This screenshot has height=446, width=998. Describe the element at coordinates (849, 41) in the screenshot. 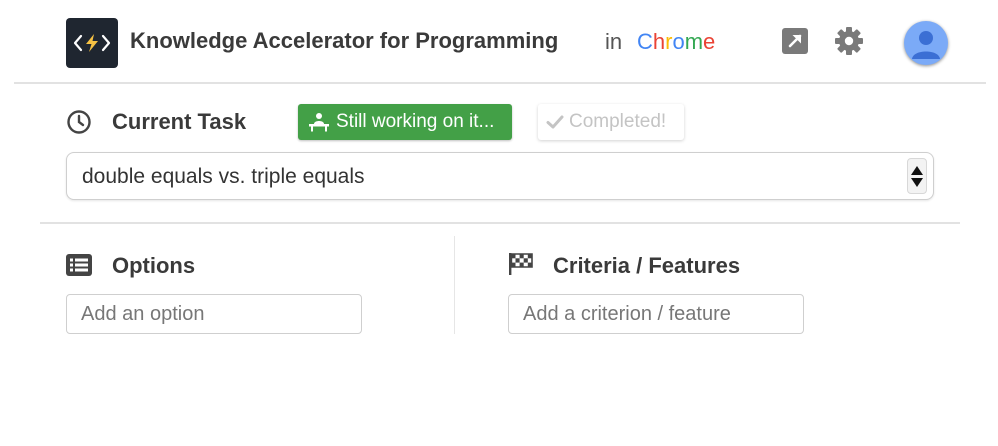

I see `gear-icon` at that location.